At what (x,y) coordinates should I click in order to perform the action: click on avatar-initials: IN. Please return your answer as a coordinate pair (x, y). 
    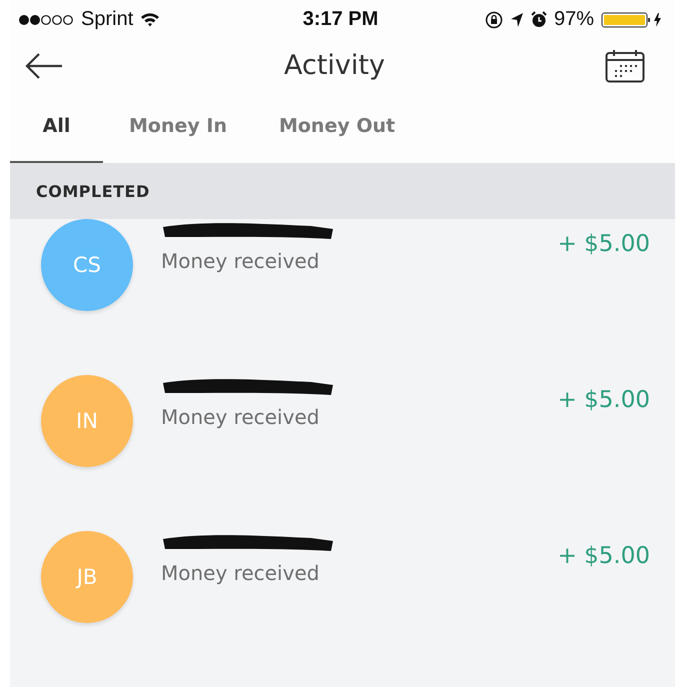
    Looking at the image, I should click on (87, 421).